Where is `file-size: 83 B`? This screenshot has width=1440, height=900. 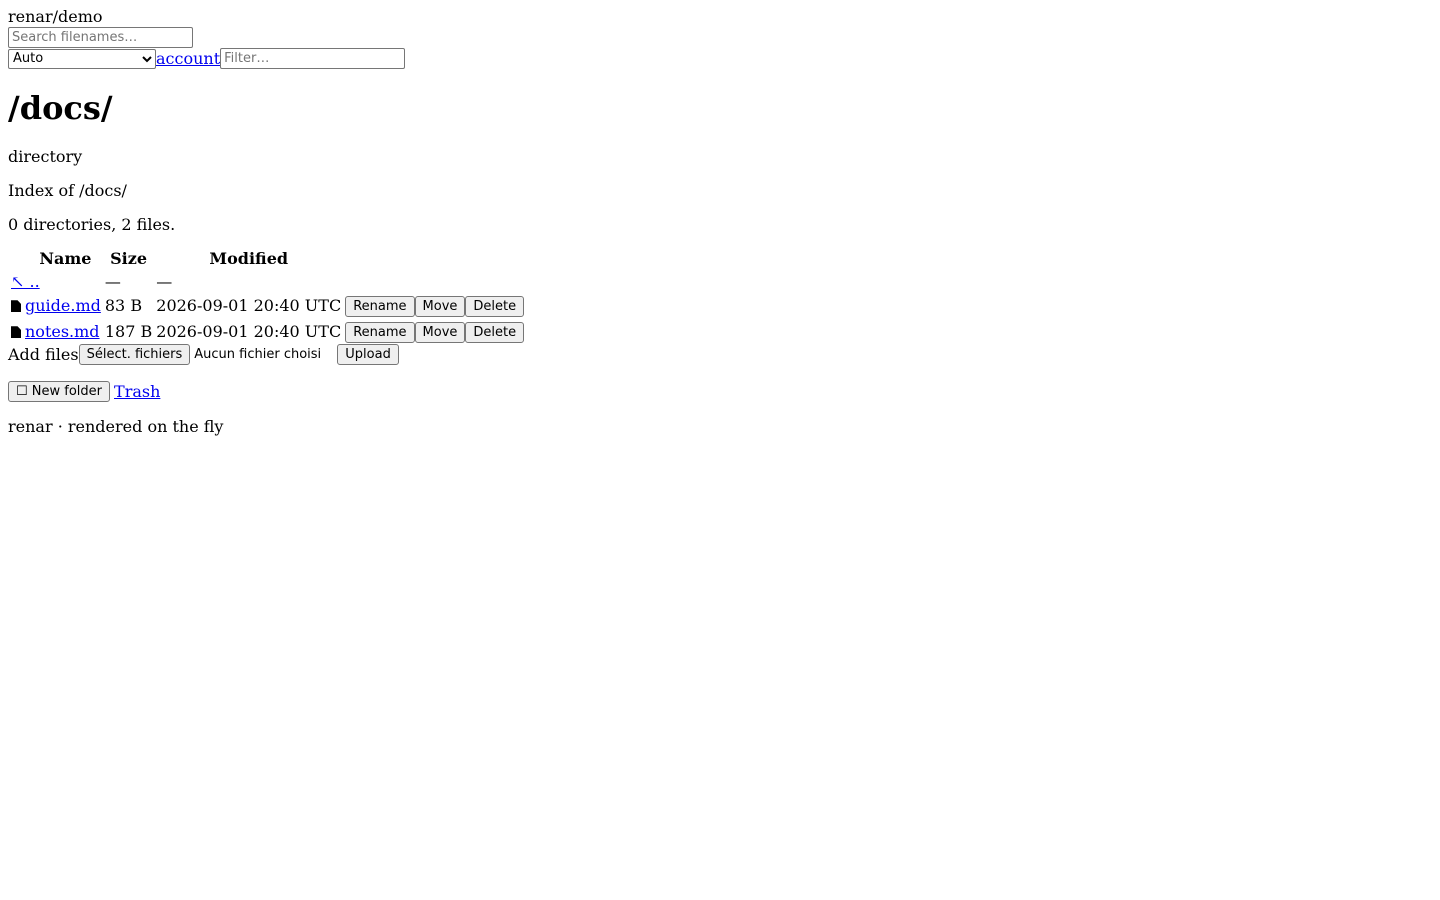
file-size: 83 B is located at coordinates (123, 306).